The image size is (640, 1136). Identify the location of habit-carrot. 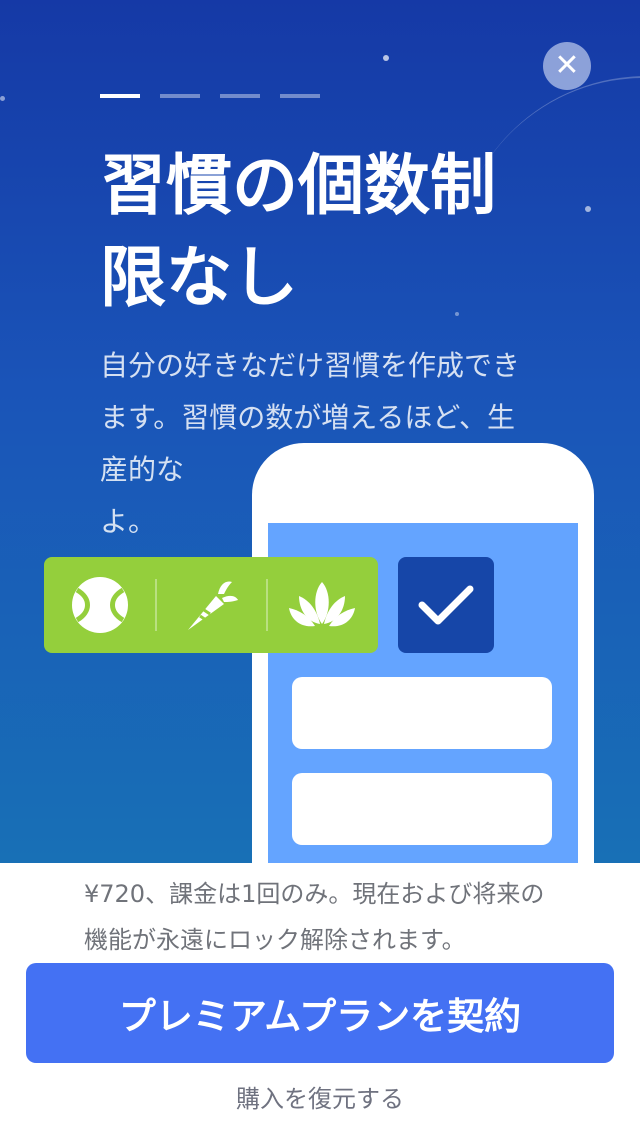
(210, 605).